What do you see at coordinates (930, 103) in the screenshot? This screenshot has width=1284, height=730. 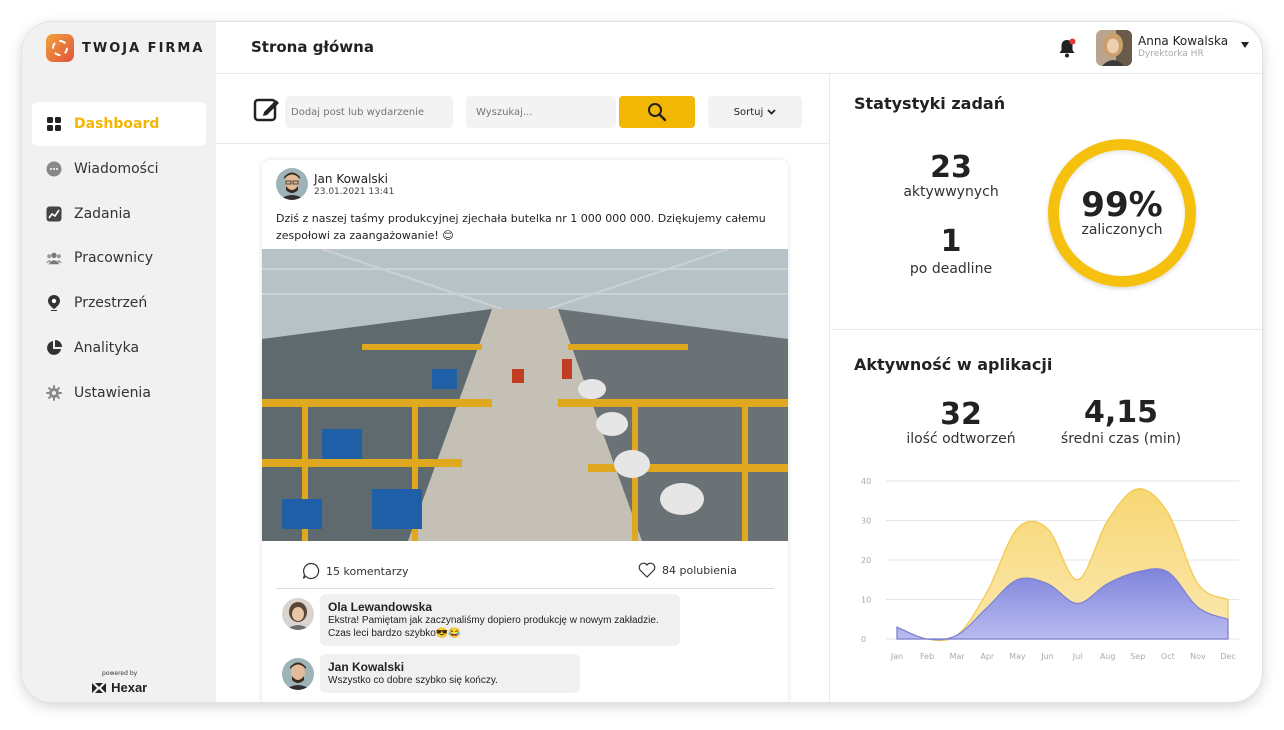 I see `task-stats-title: Statystyki zadań` at bounding box center [930, 103].